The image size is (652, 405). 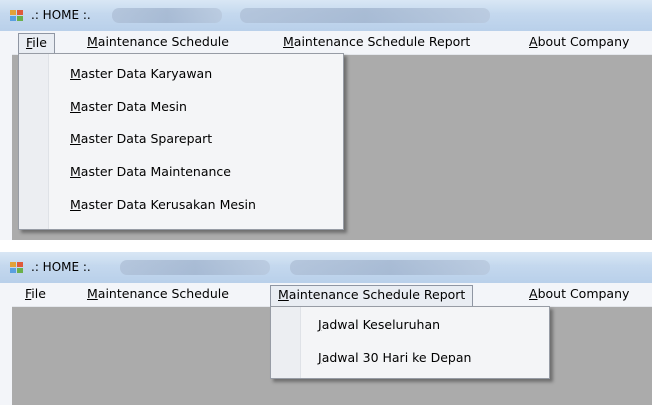 What do you see at coordinates (163, 205) in the screenshot?
I see `menu-item-master-data-kerusakan-mesin: Master Data Kerusakan Mesin` at bounding box center [163, 205].